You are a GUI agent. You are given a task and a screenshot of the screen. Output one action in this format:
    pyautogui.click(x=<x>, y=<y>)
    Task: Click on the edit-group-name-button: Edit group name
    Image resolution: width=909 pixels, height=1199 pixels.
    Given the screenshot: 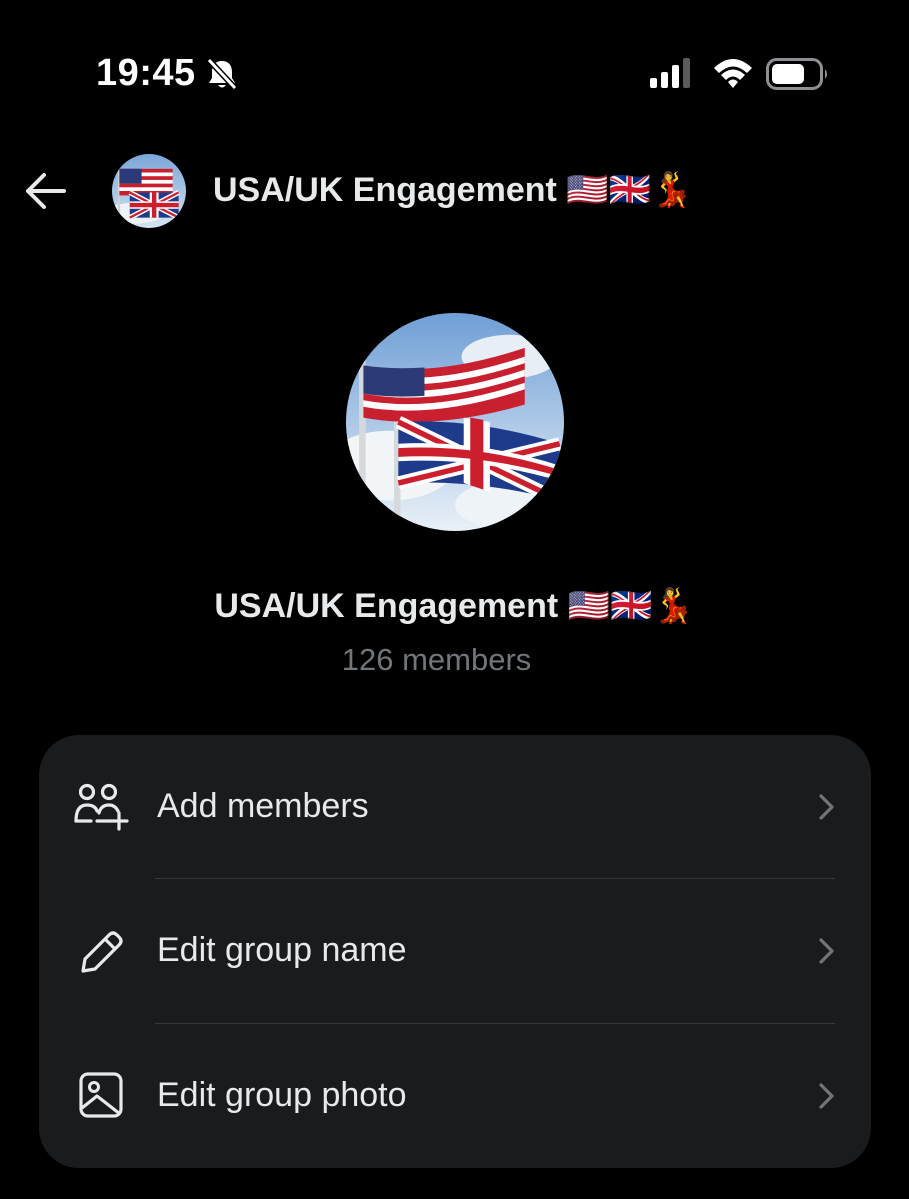 What is the action you would take?
    pyautogui.click(x=455, y=951)
    